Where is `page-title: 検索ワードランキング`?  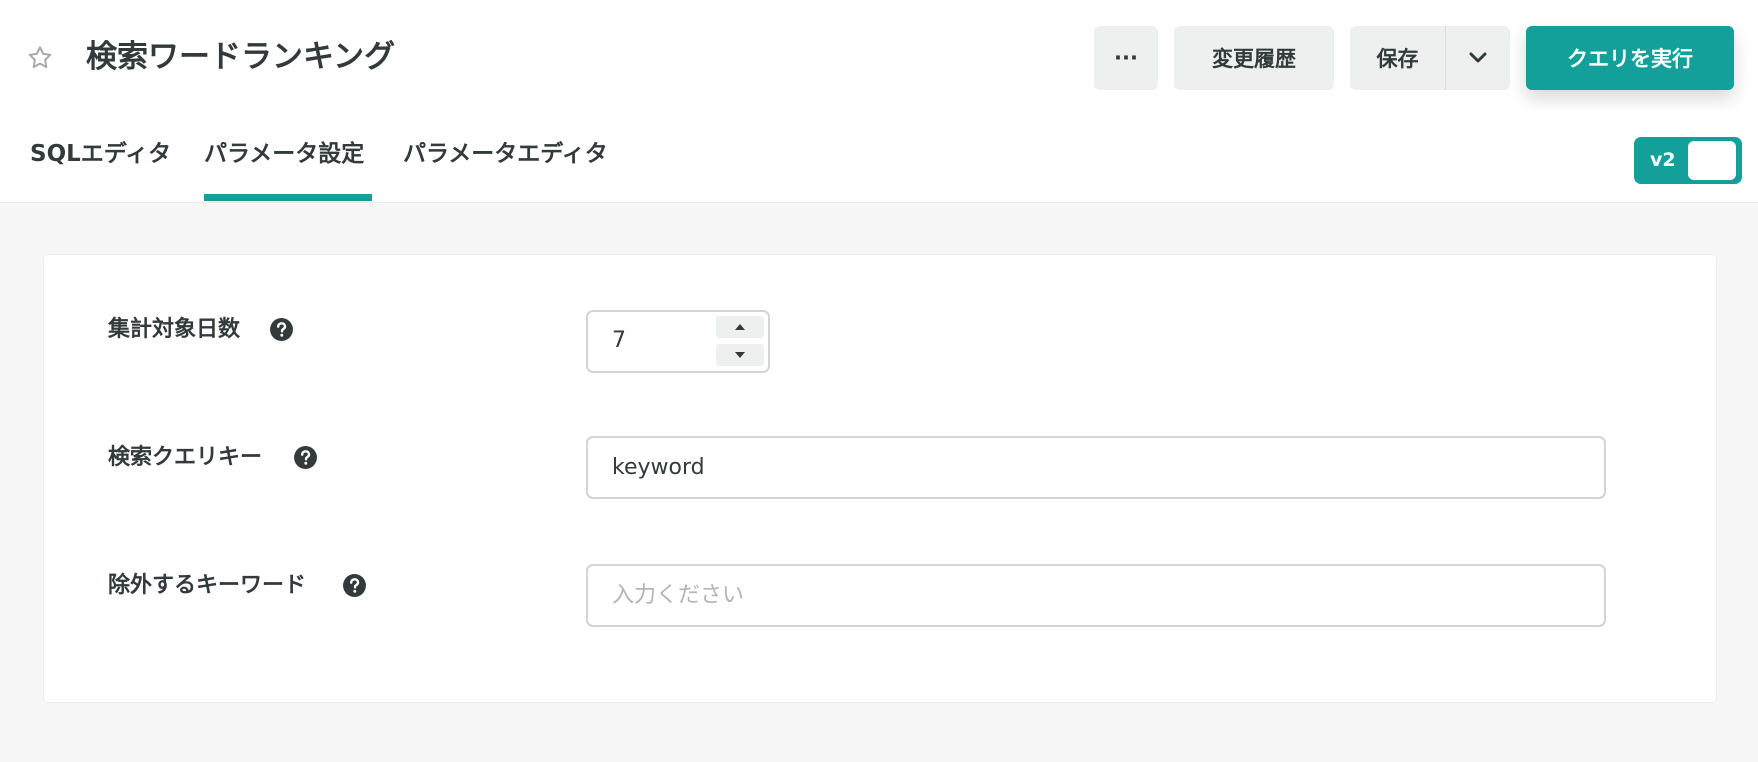
page-title: 検索ワードランキング is located at coordinates (241, 57).